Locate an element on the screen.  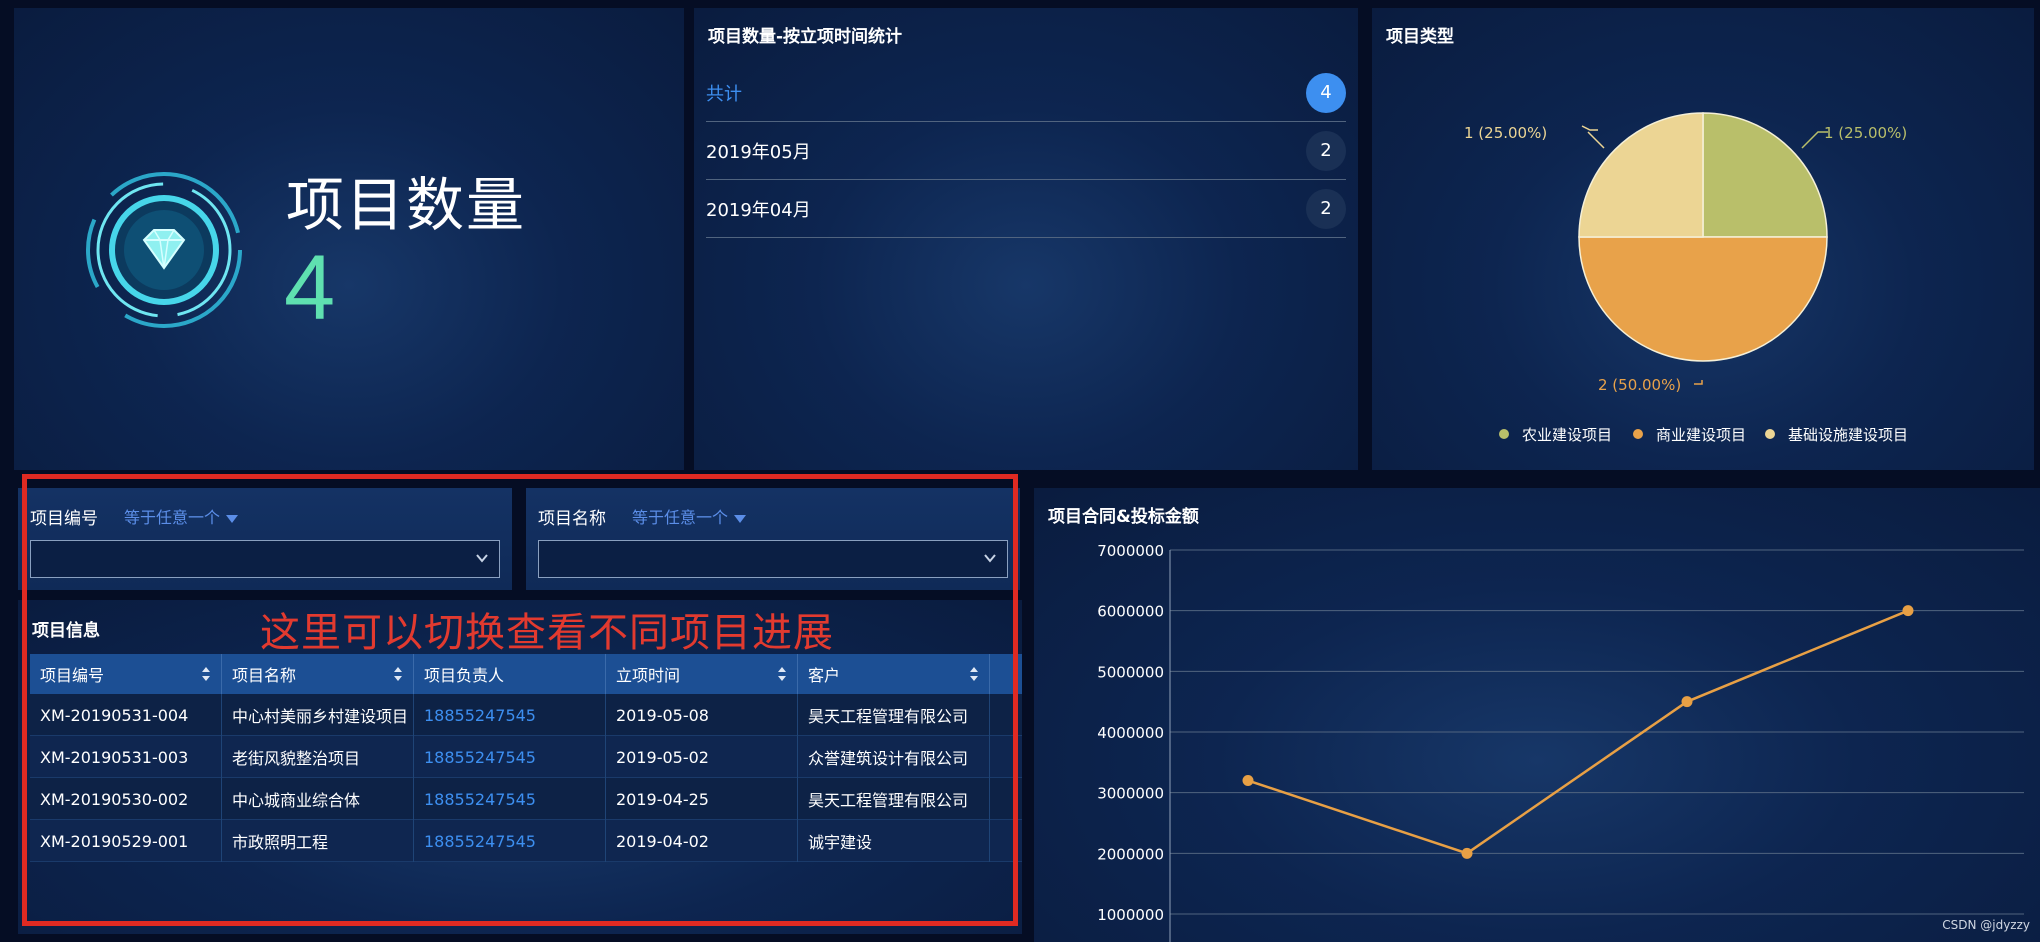
y-tick-label: 7000000 is located at coordinates (1130, 551).